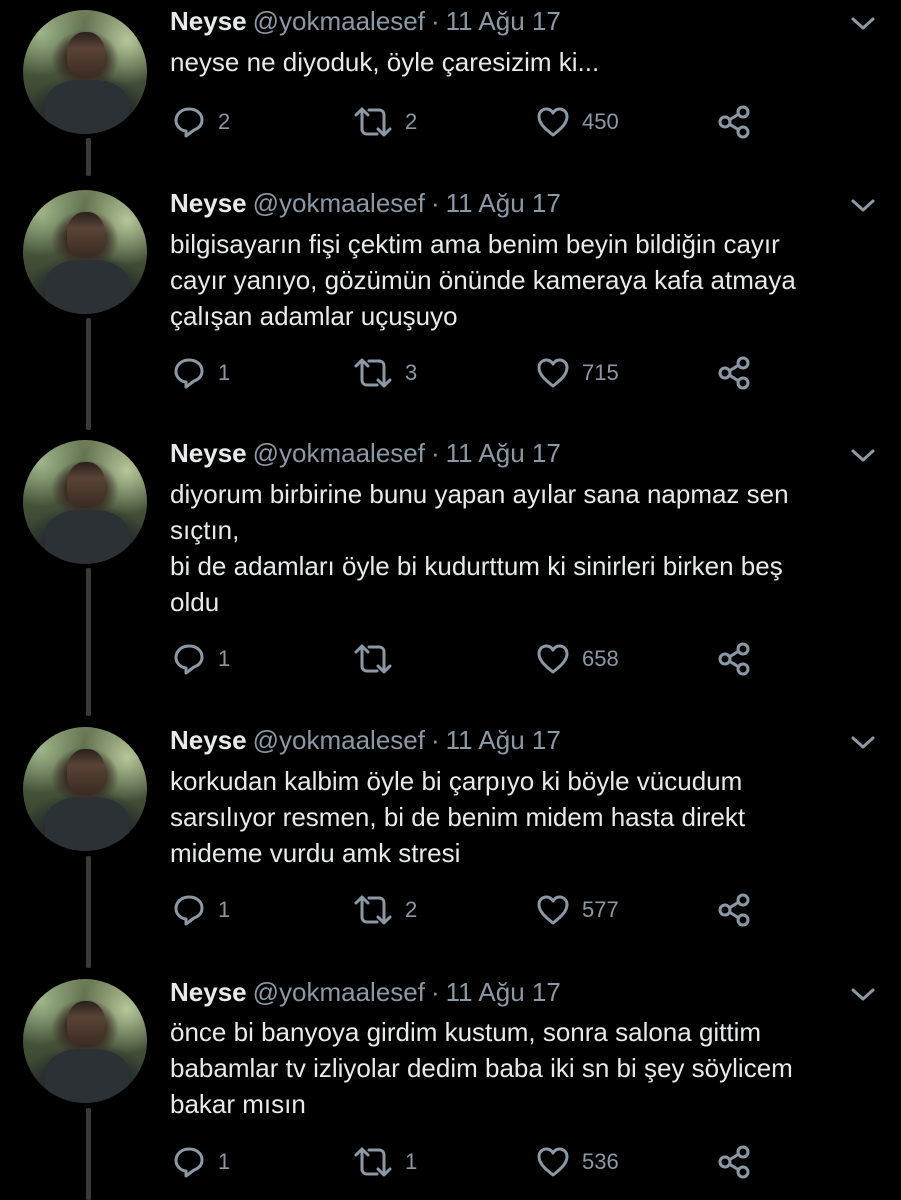 This screenshot has width=901, height=1200. What do you see at coordinates (238, 1104) in the screenshot?
I see `tweet-text-line: bakar mısın` at bounding box center [238, 1104].